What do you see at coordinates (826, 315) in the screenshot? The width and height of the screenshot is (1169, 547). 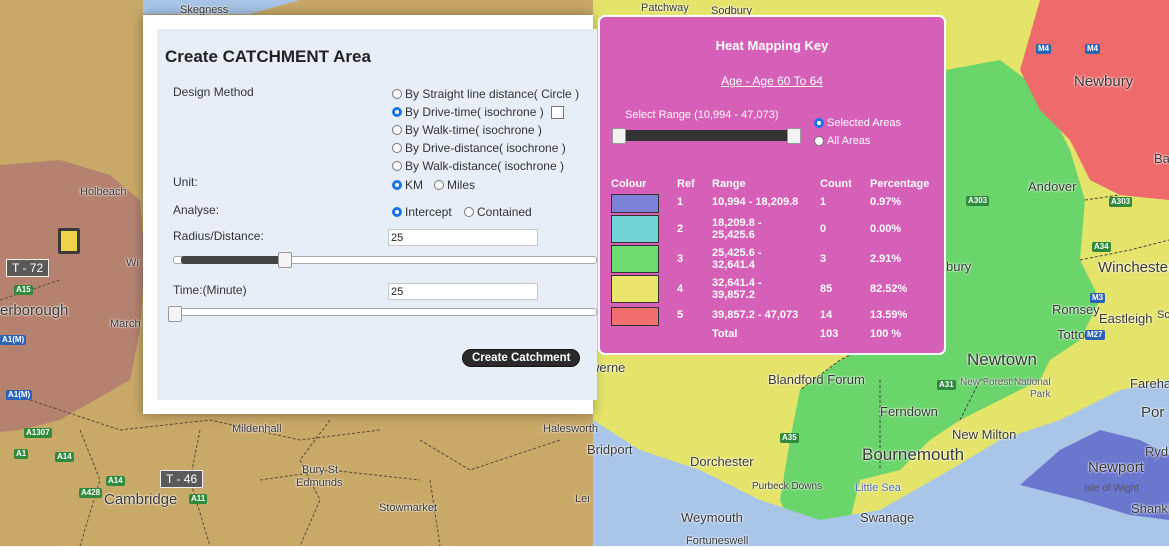 I see `legend-count-5: 14` at bounding box center [826, 315].